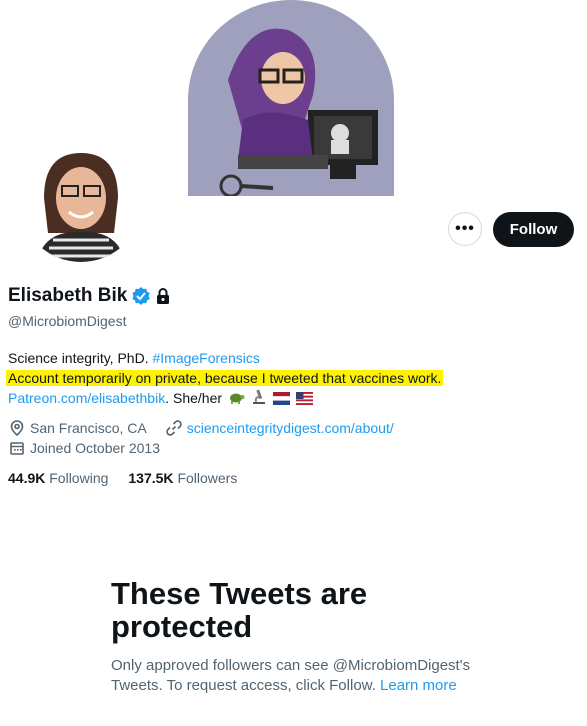 The width and height of the screenshot is (587, 726). I want to click on followers-stat: 137.5K Followers, so click(182, 478).